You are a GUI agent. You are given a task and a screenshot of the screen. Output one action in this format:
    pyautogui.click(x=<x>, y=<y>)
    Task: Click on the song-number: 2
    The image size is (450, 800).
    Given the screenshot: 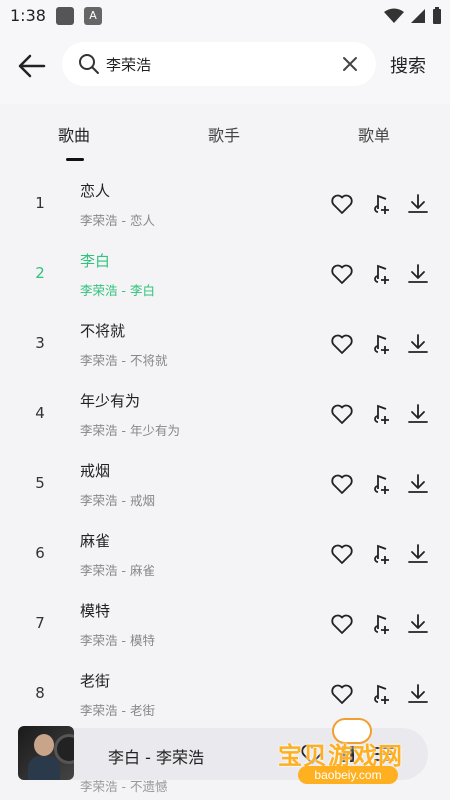 What is the action you would take?
    pyautogui.click(x=40, y=273)
    